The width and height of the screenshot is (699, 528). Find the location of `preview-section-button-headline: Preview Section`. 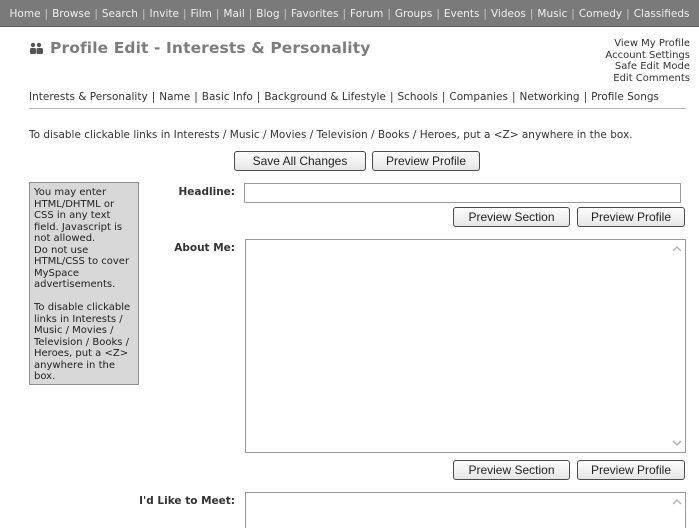

preview-section-button-headline: Preview Section is located at coordinates (511, 217).